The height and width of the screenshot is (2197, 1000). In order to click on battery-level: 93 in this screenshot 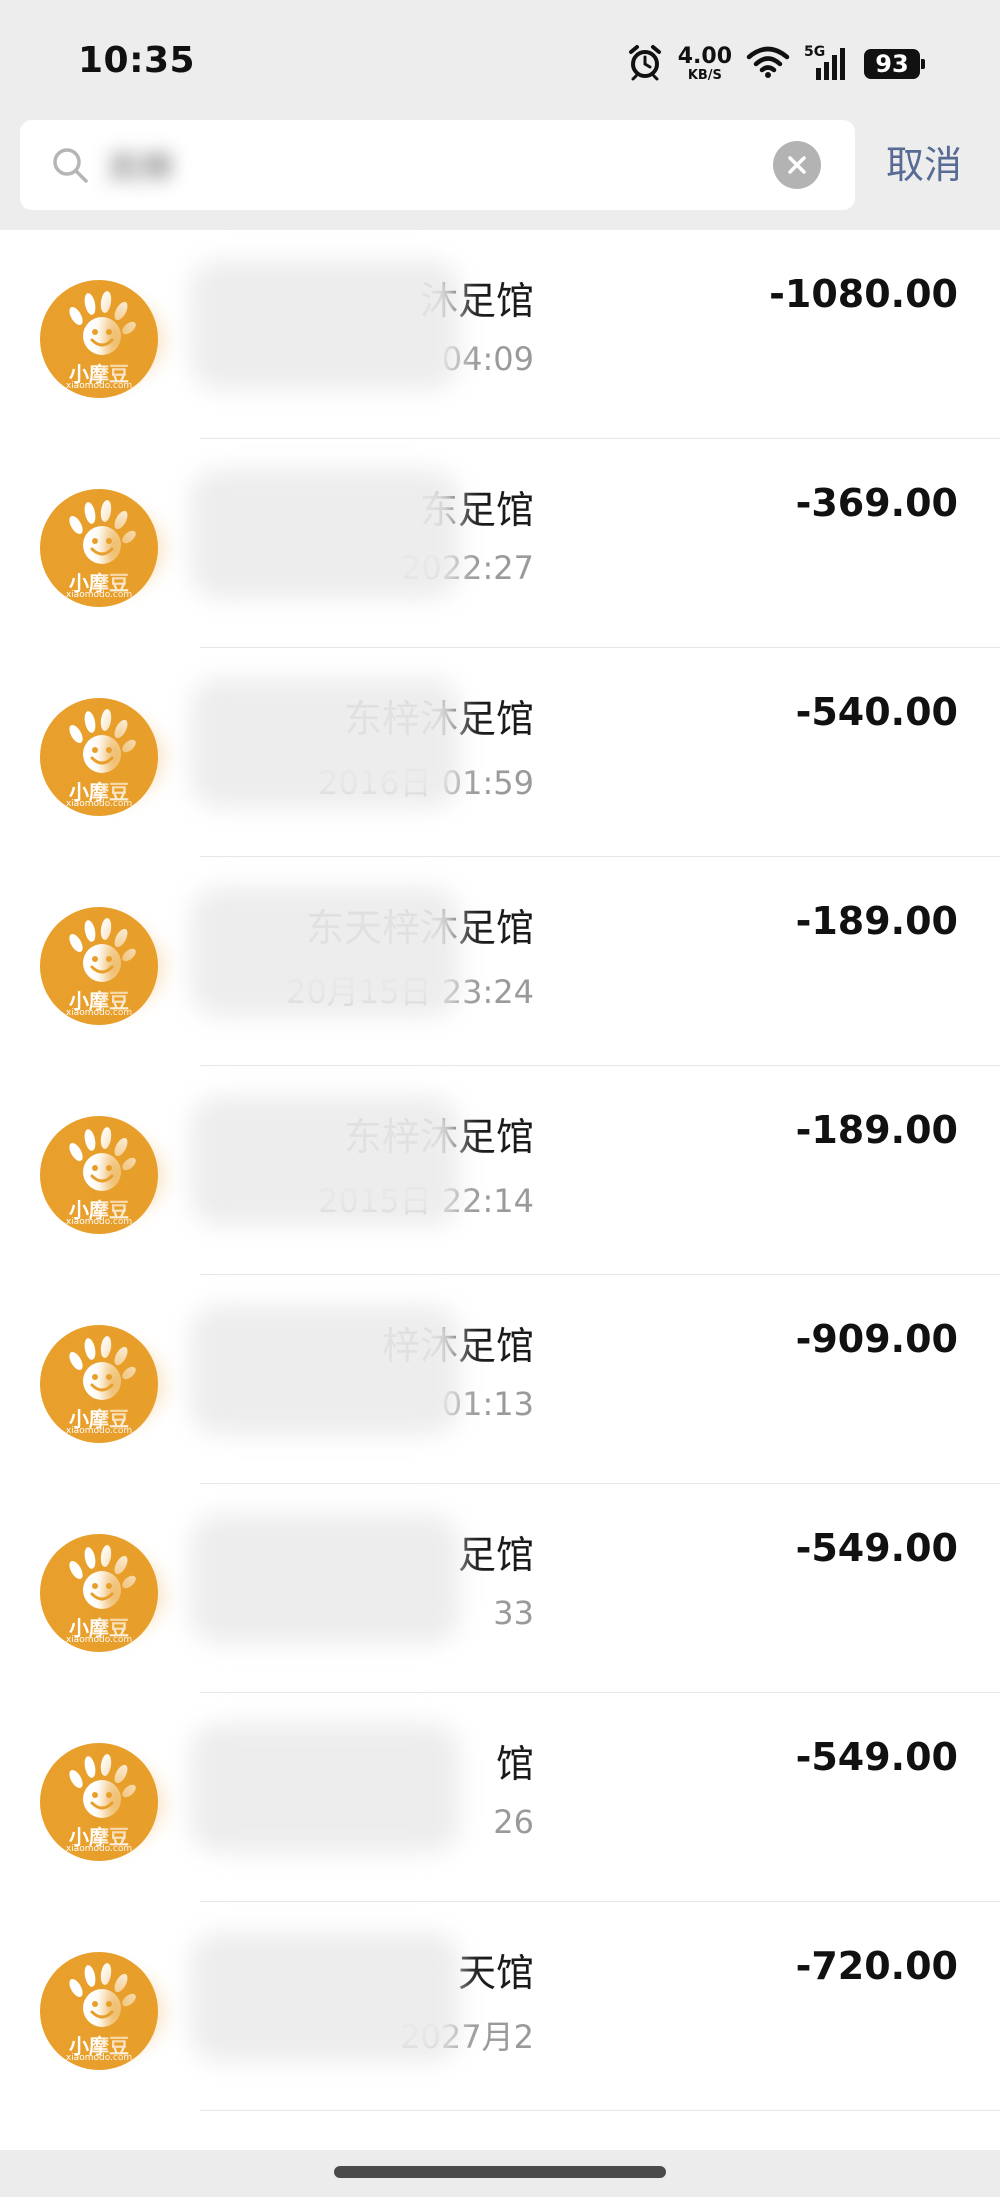, I will do `click(892, 64)`.